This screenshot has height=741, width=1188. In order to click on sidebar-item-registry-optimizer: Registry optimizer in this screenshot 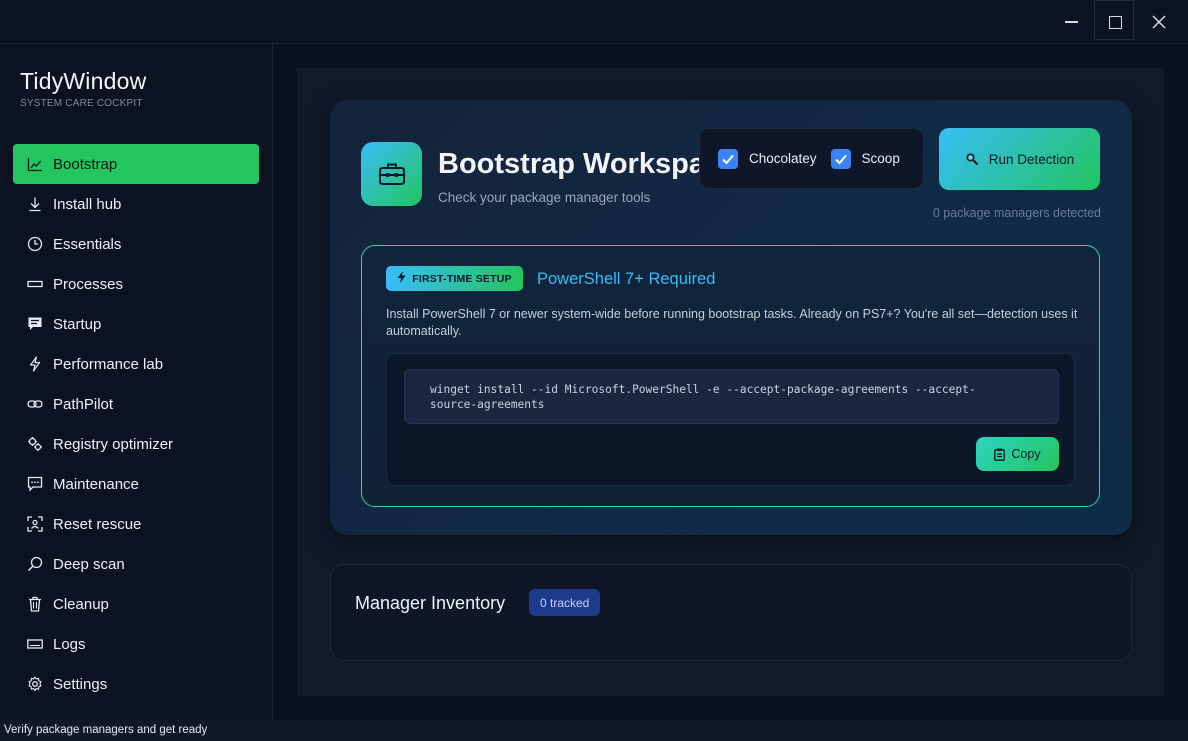, I will do `click(136, 444)`.